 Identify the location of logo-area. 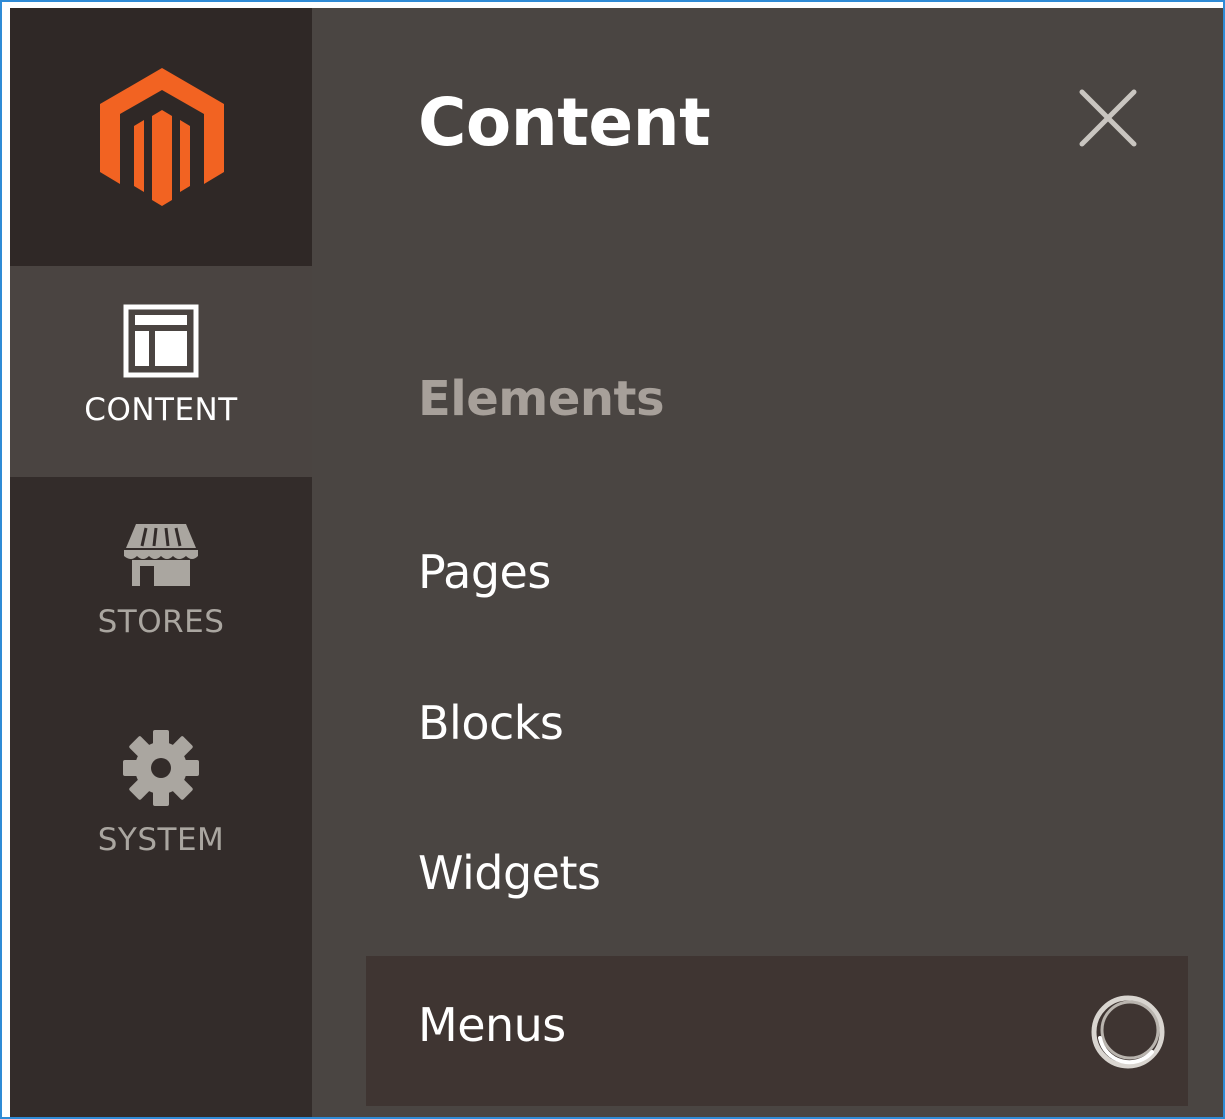
(161, 137).